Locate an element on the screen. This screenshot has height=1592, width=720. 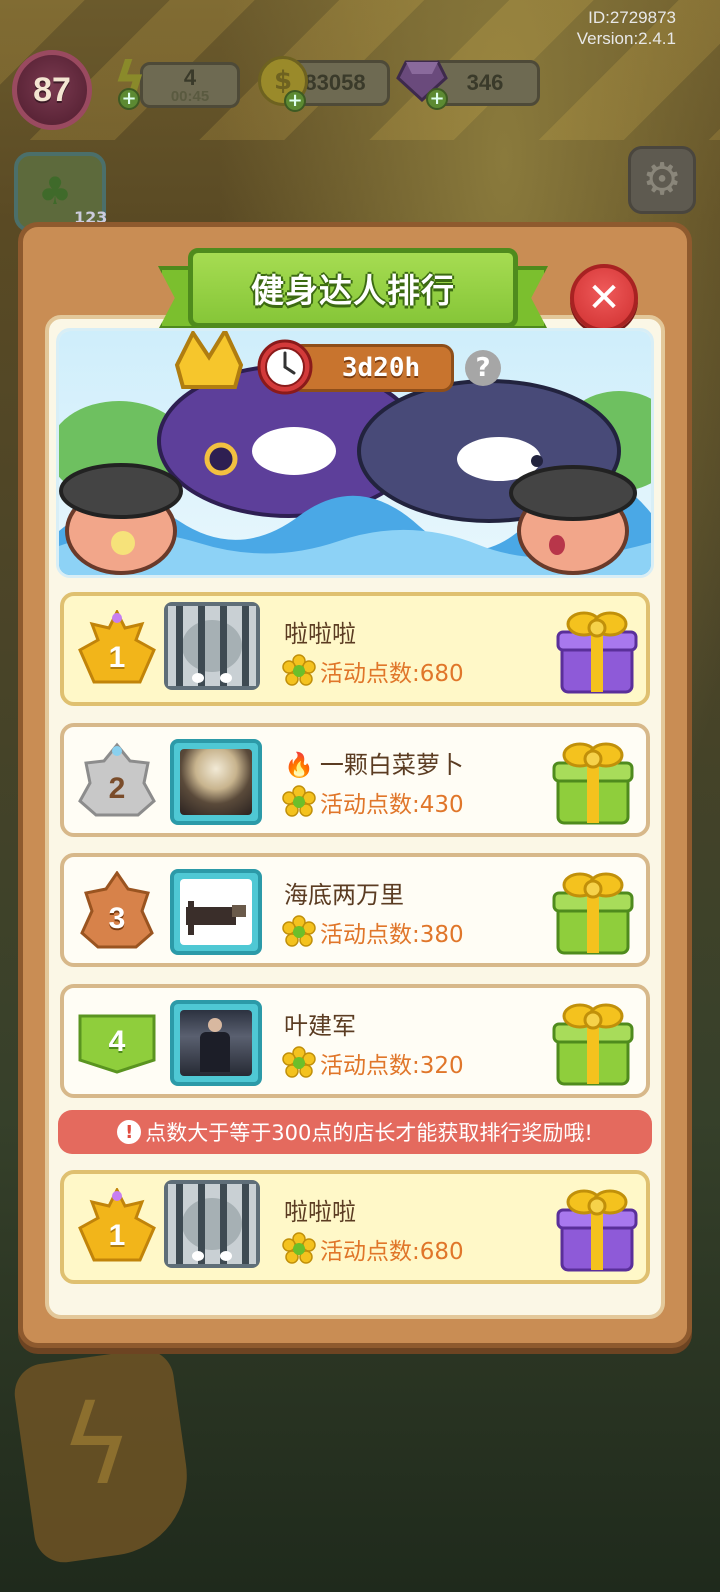
activity-points: 活动点数:430 is located at coordinates (373, 802).